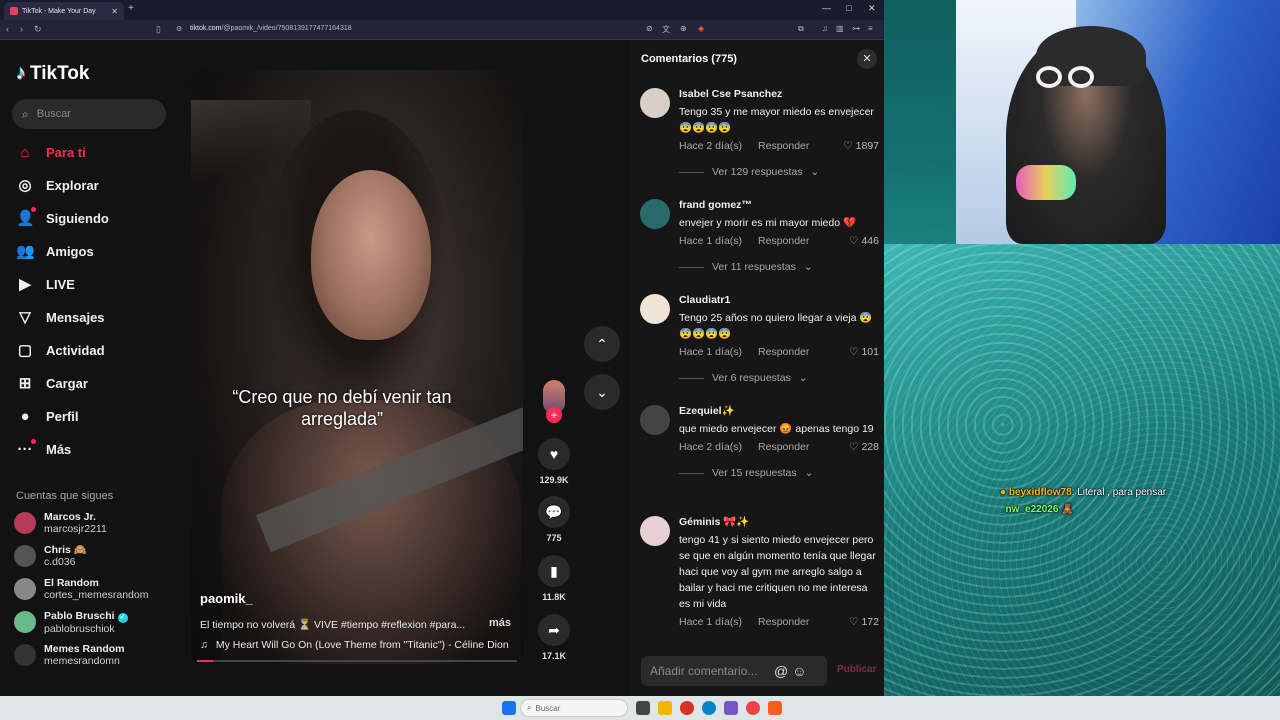 The image size is (1280, 720). Describe the element at coordinates (872, 8) in the screenshot. I see `window-close-button: ✕` at that location.